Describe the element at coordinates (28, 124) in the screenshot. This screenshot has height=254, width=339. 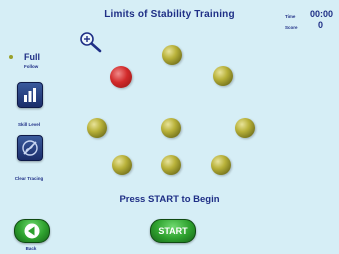
I see `skill-level-label: Skill Level` at that location.